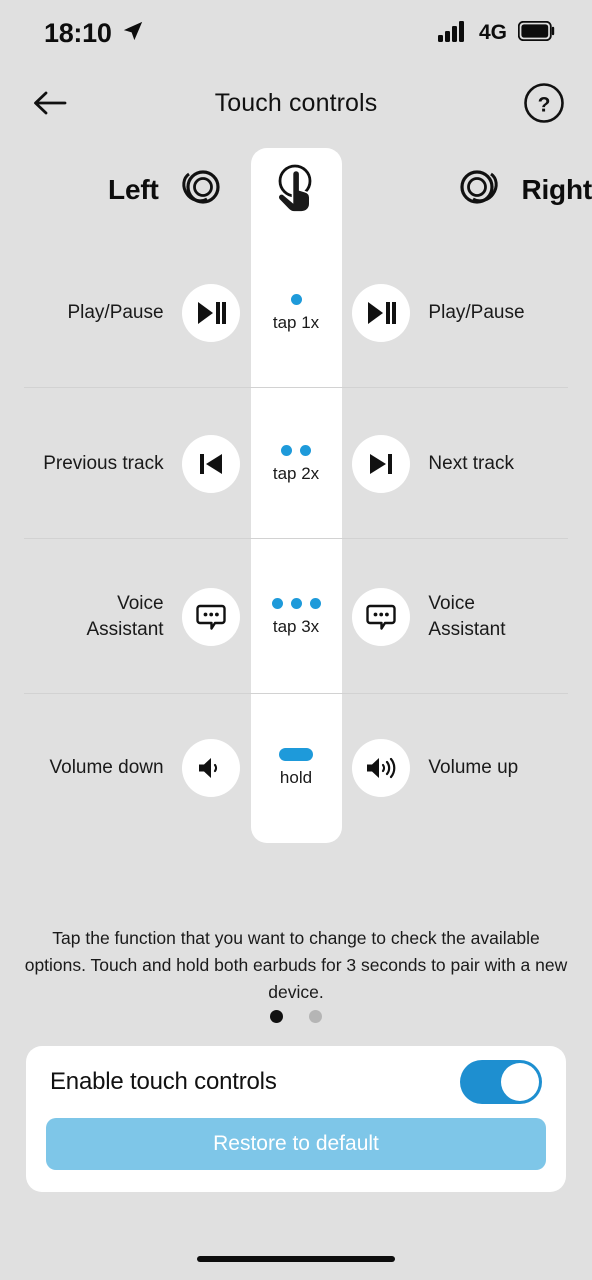 This screenshot has height=1280, width=592. I want to click on page-title: Touch controls, so click(296, 102).